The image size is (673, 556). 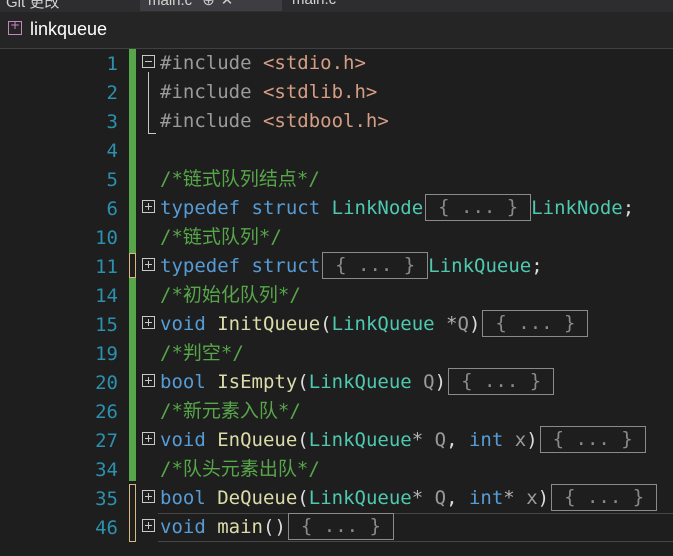 I want to click on line-number: 19, so click(x=106, y=354).